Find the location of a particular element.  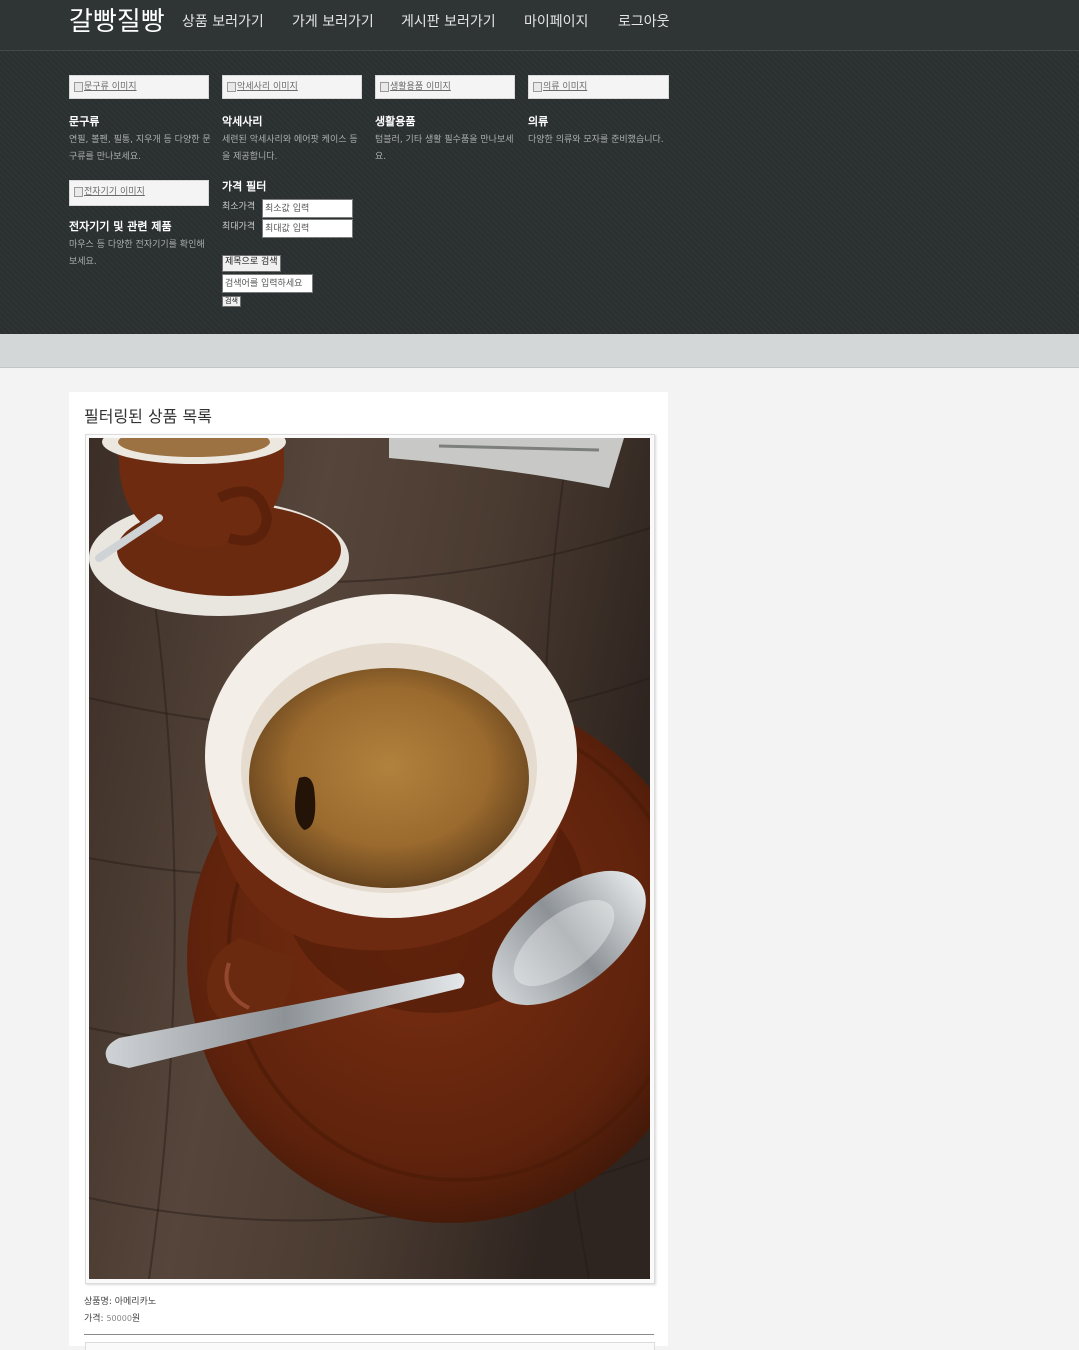

category-image-clothing: 의류 이미지 is located at coordinates (598, 87).